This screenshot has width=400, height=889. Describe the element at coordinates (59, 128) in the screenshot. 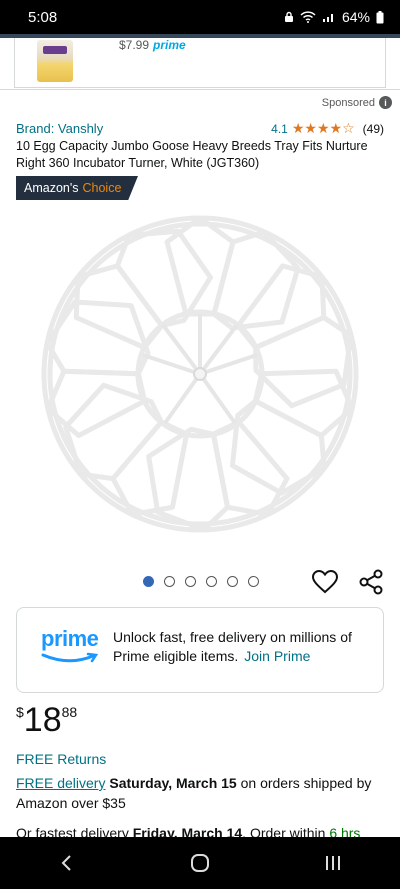

I see `brand-link: Brand: Vanshly` at that location.